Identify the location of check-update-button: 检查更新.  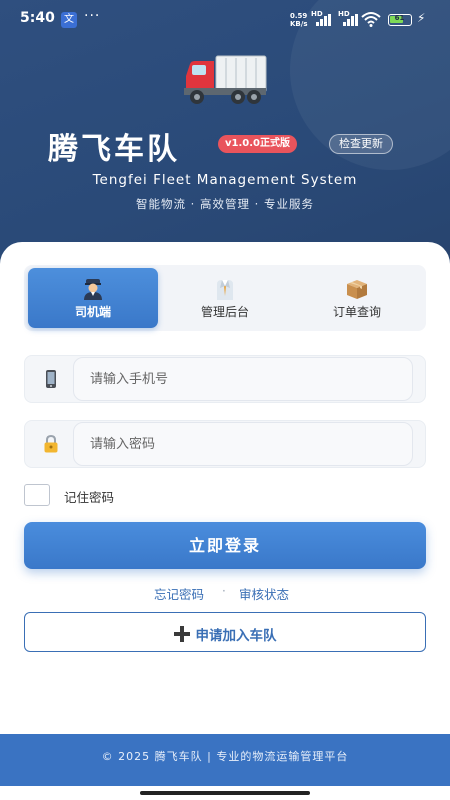
(361, 144).